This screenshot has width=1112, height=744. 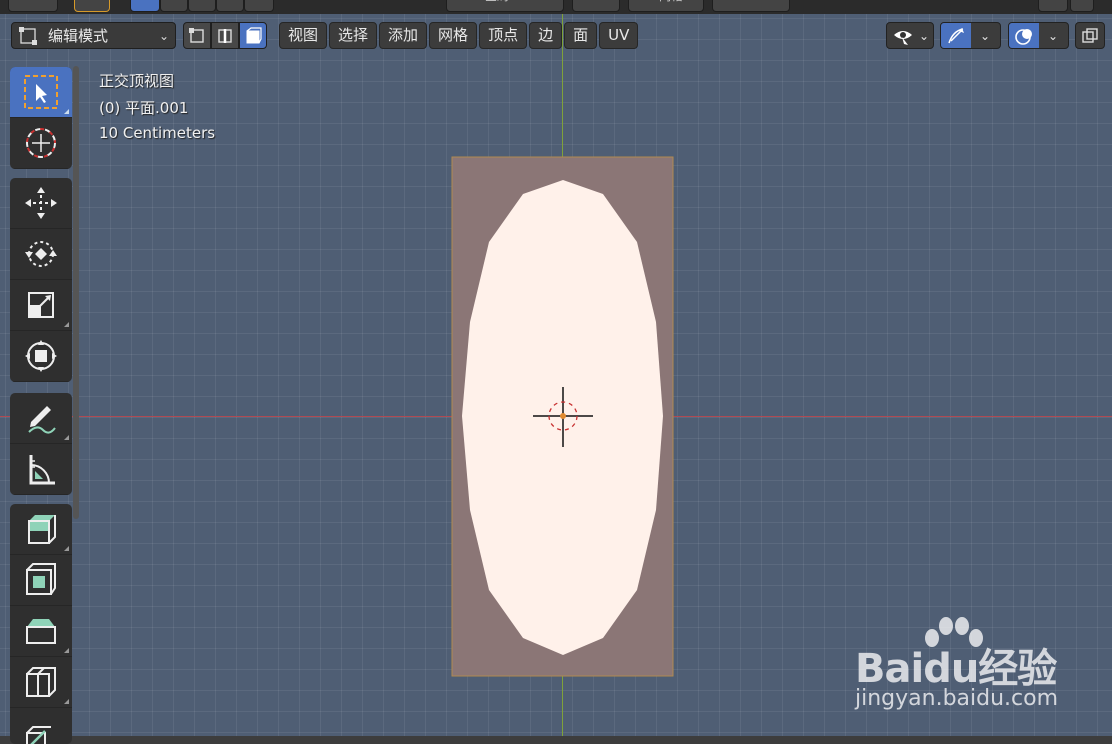 What do you see at coordinates (33, 6) in the screenshot?
I see `editor-type-button` at bounding box center [33, 6].